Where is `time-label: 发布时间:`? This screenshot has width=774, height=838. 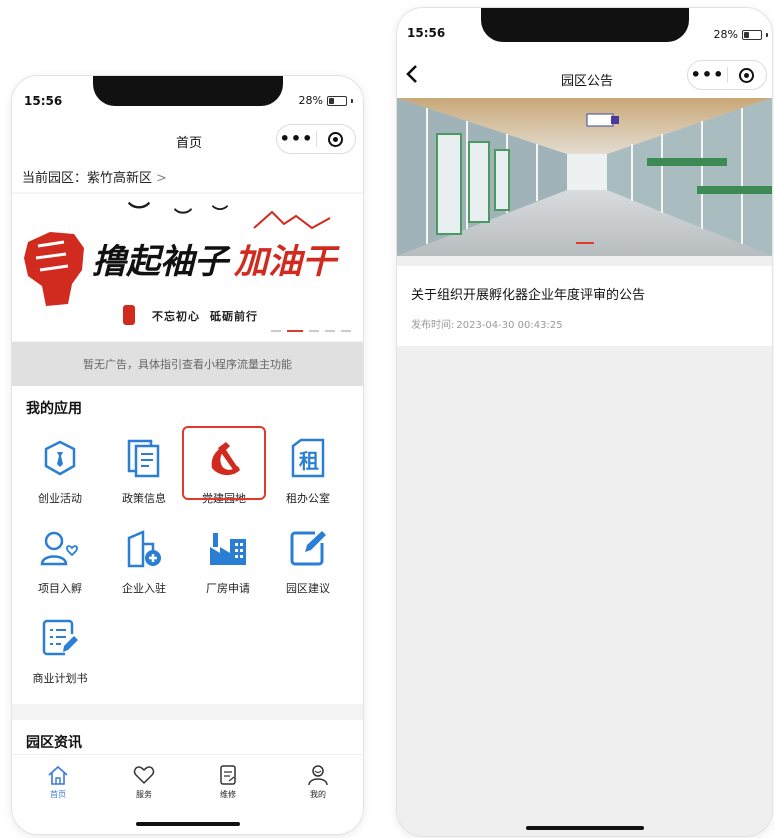 time-label: 发布时间: is located at coordinates (433, 325).